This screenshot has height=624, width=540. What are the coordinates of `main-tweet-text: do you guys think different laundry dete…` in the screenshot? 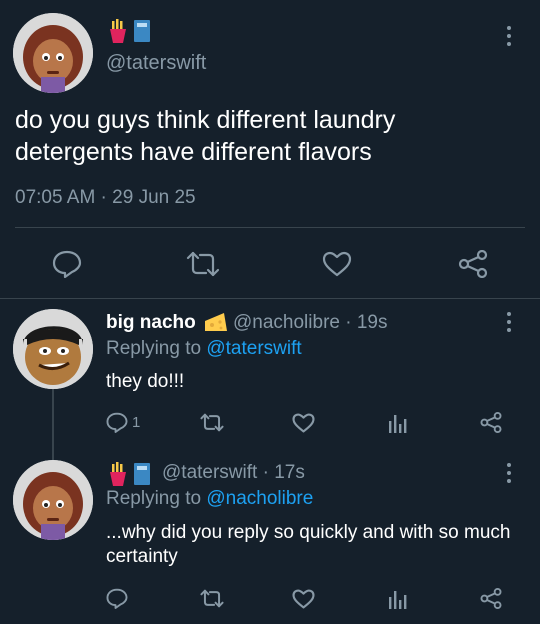 It's located at (205, 136).